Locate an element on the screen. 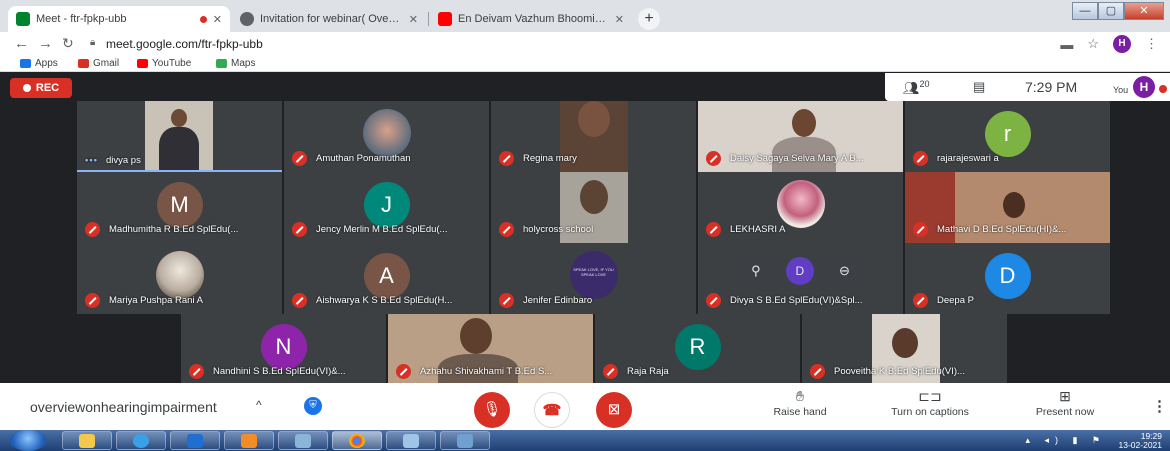  clock-time: 7:29 PM is located at coordinates (1051, 87).